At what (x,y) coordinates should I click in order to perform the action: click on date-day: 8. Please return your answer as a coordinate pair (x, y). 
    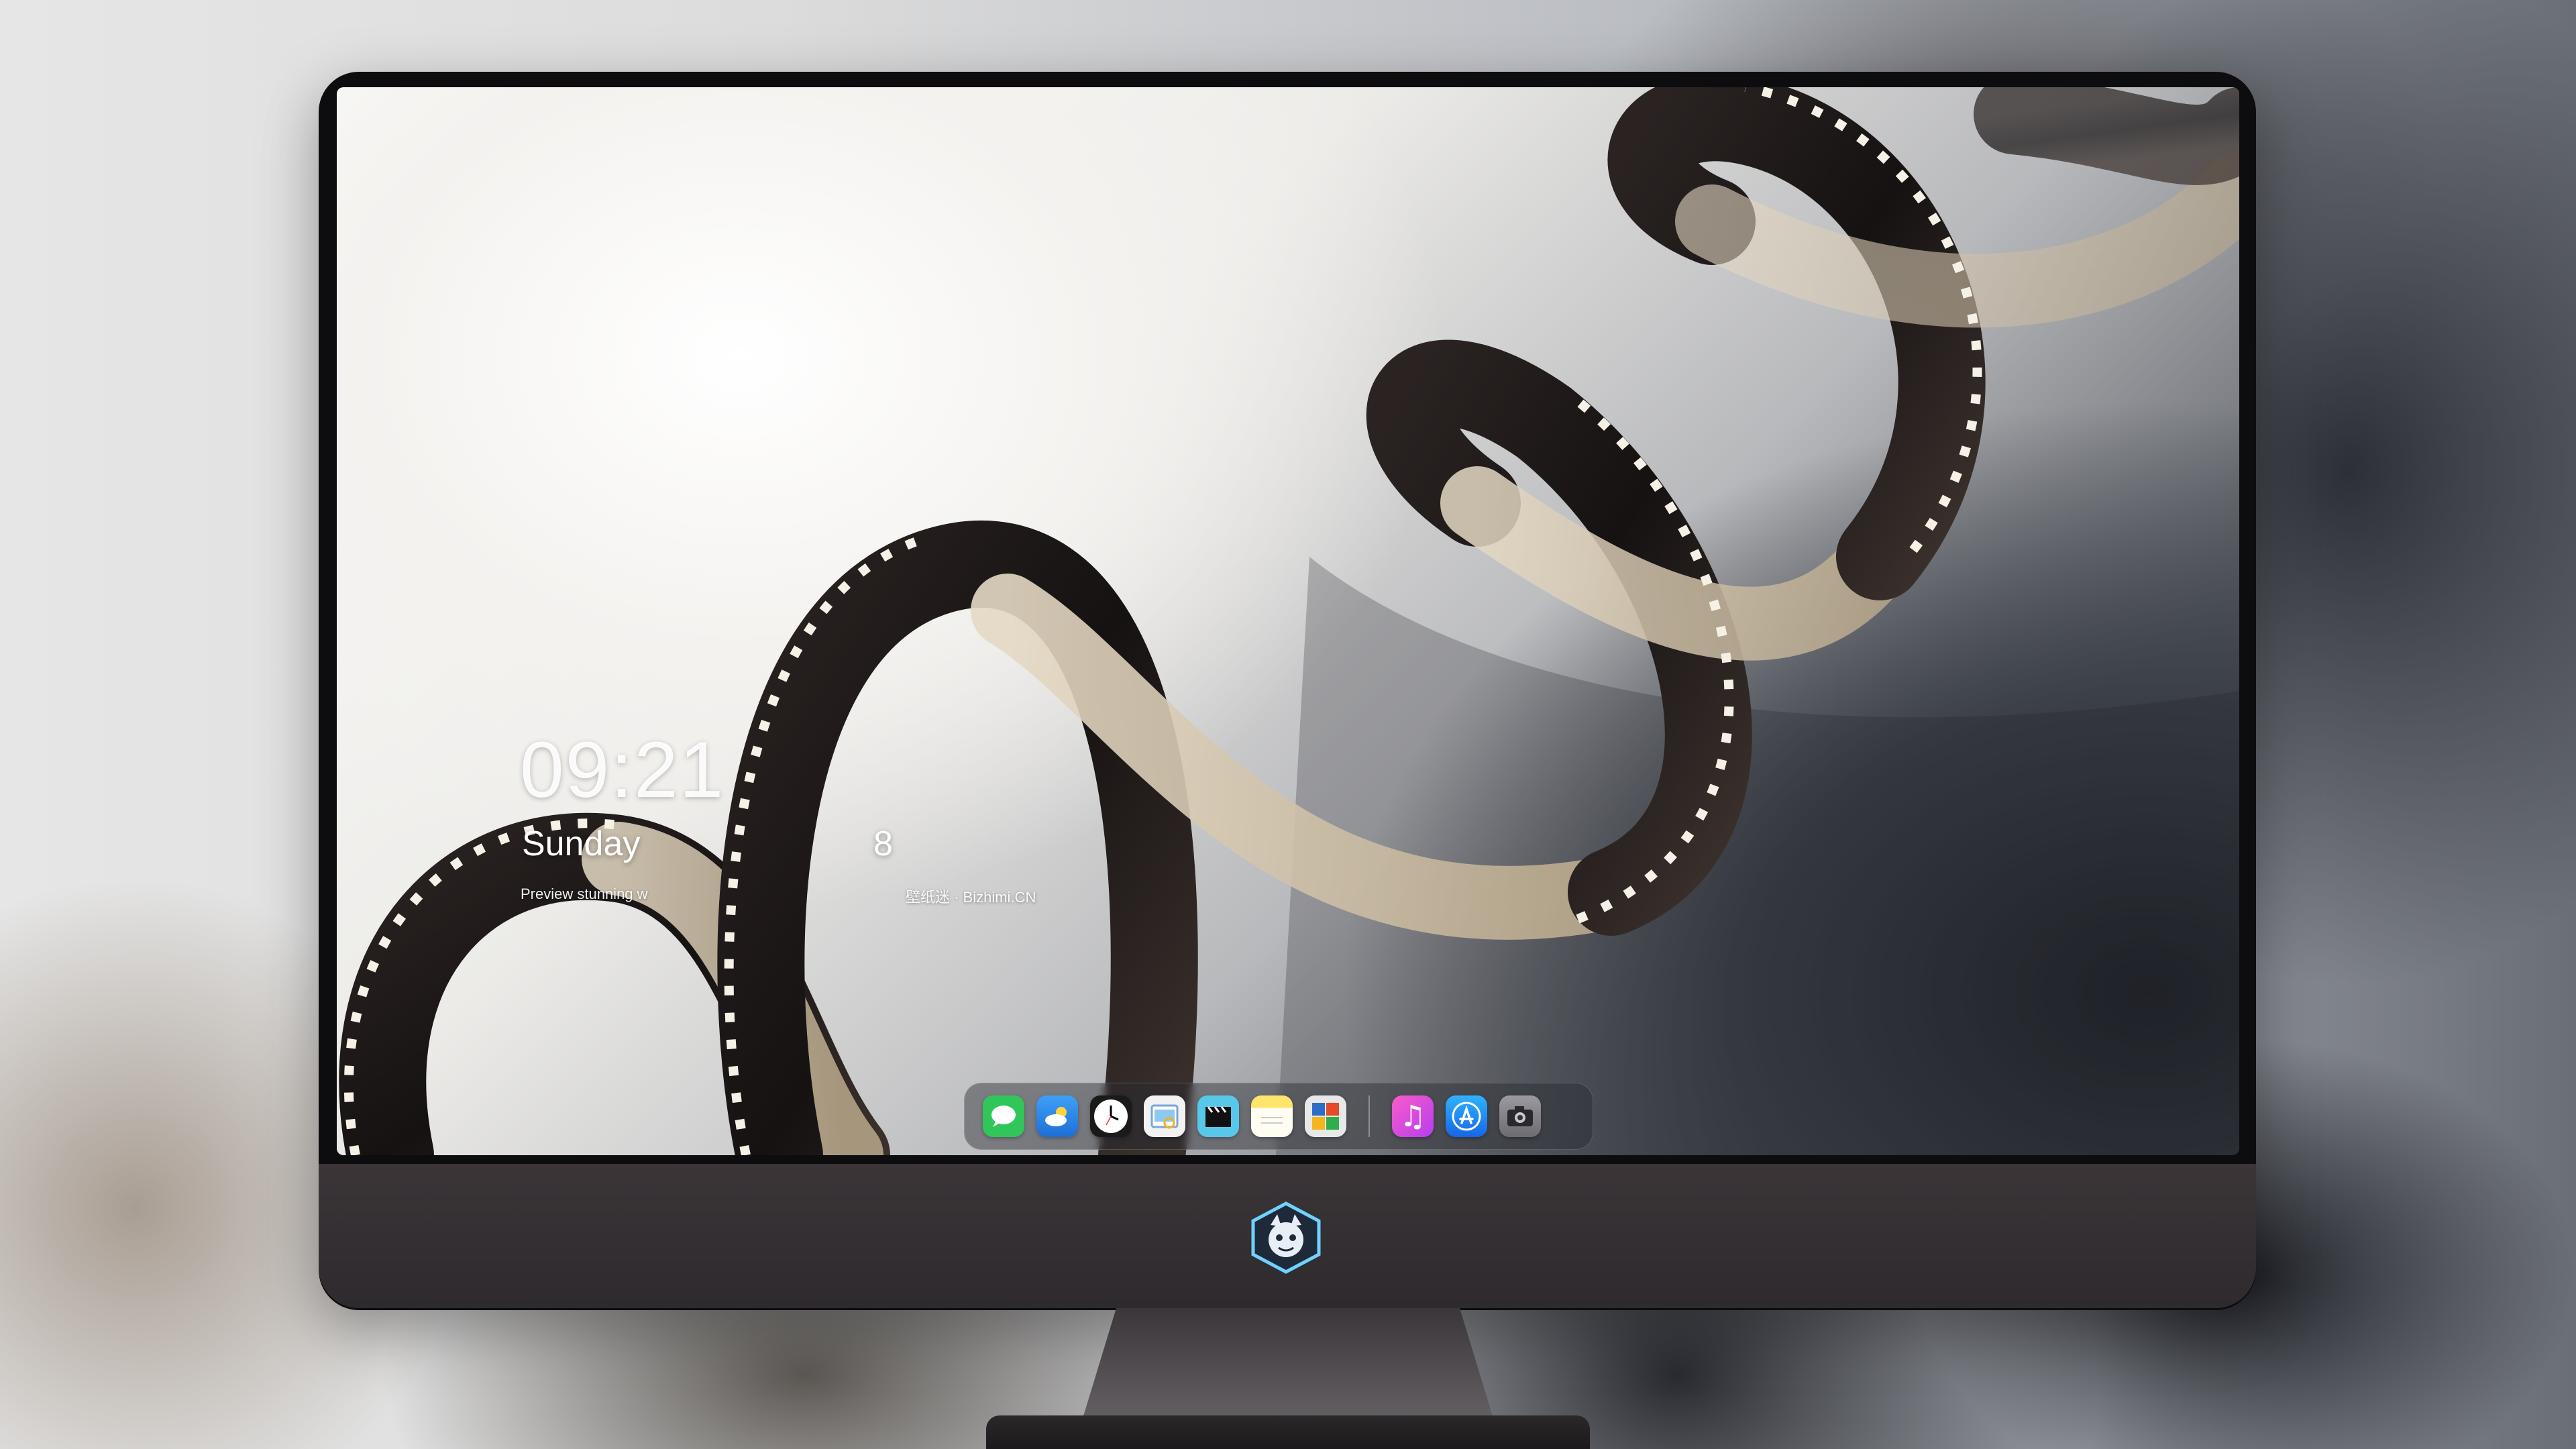
    Looking at the image, I should click on (883, 843).